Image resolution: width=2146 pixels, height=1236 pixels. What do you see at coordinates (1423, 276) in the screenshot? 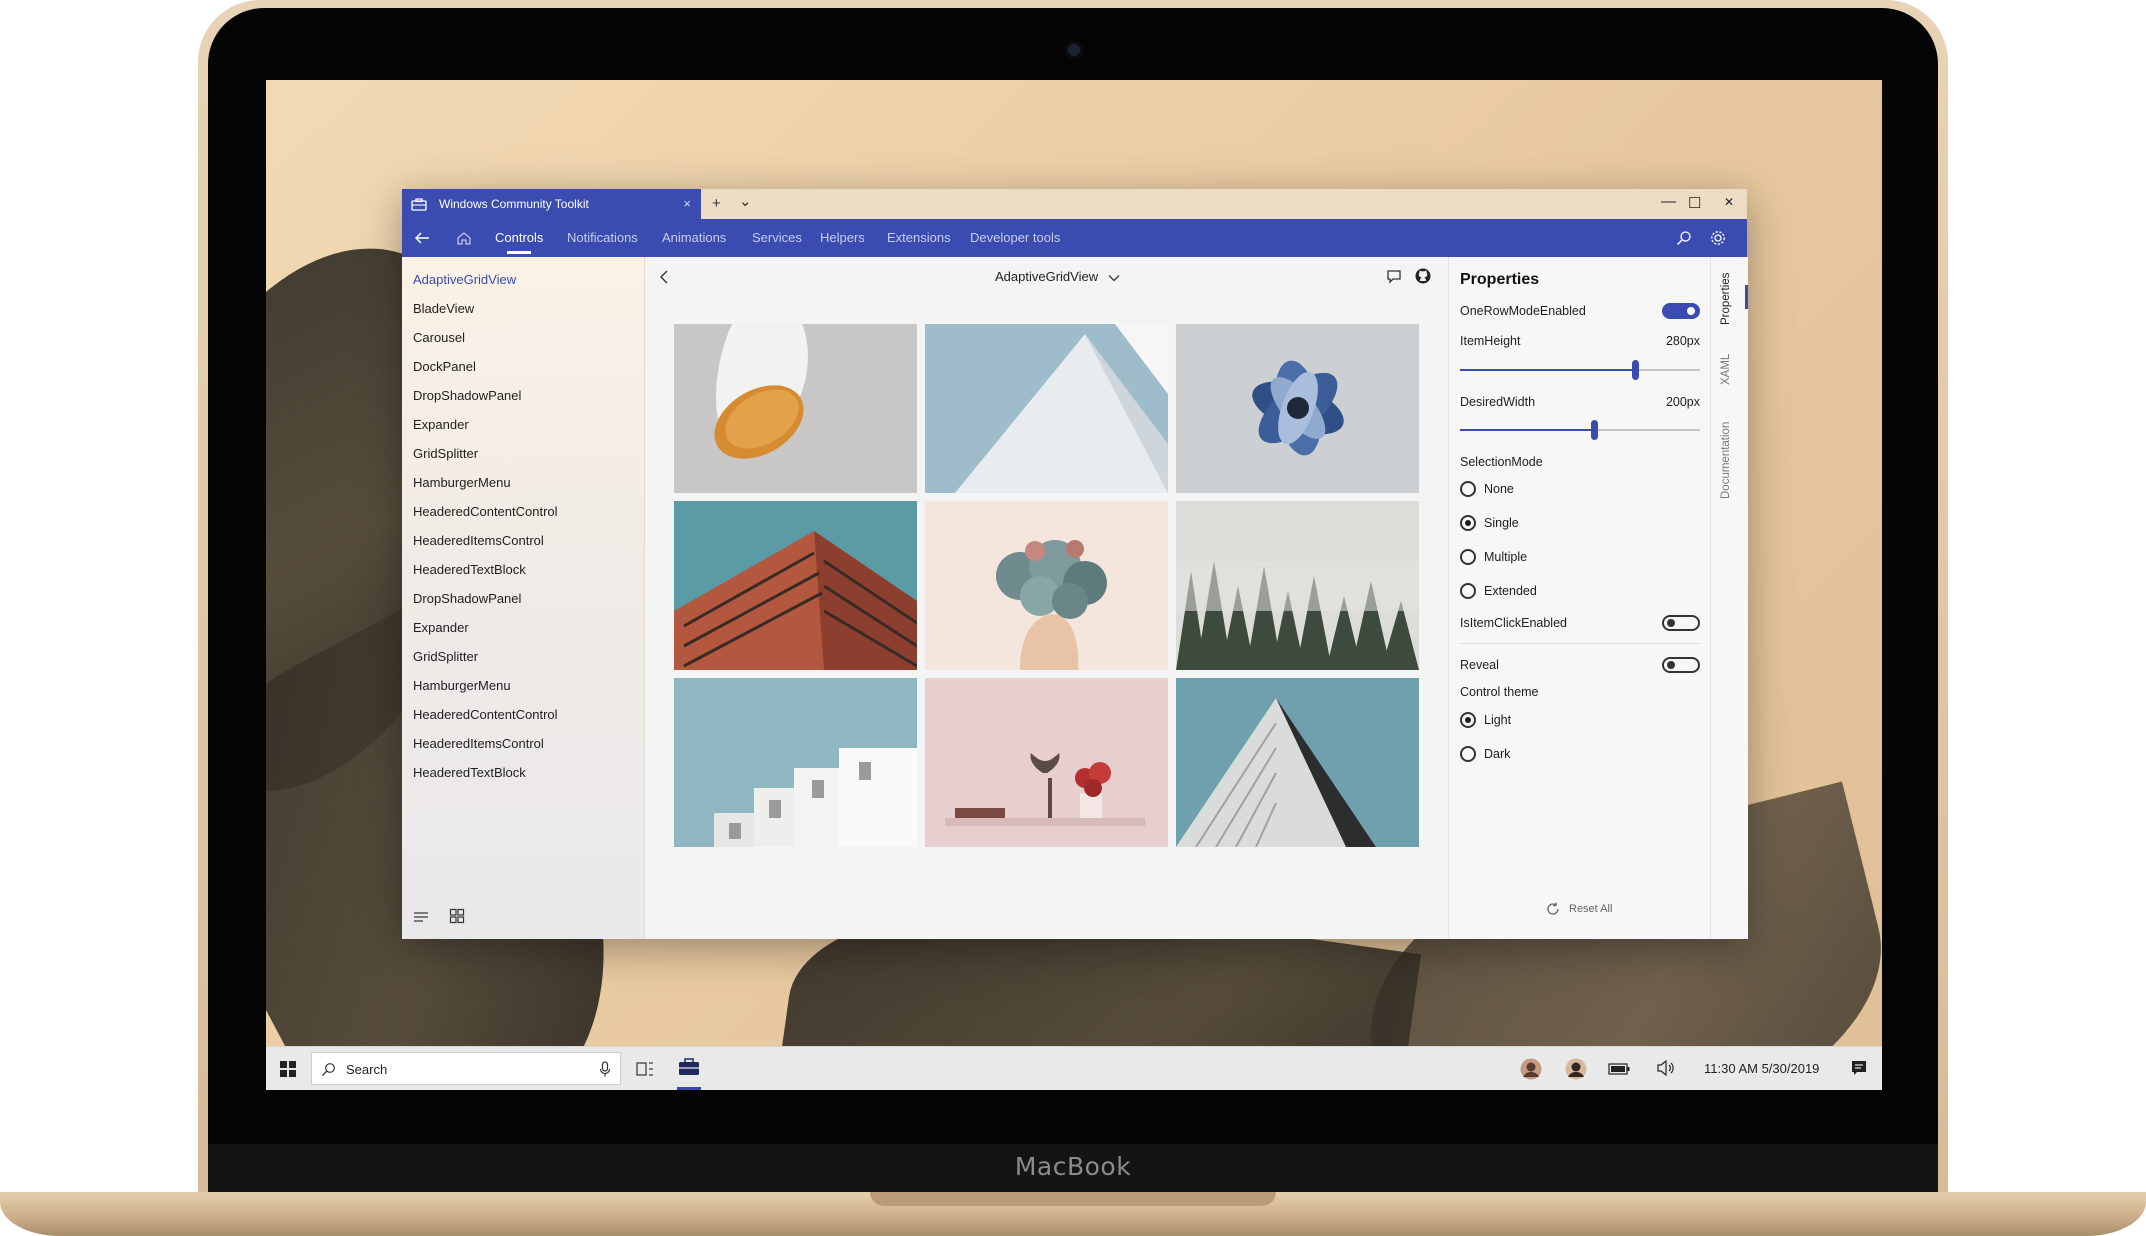
I see `github-icon` at bounding box center [1423, 276].